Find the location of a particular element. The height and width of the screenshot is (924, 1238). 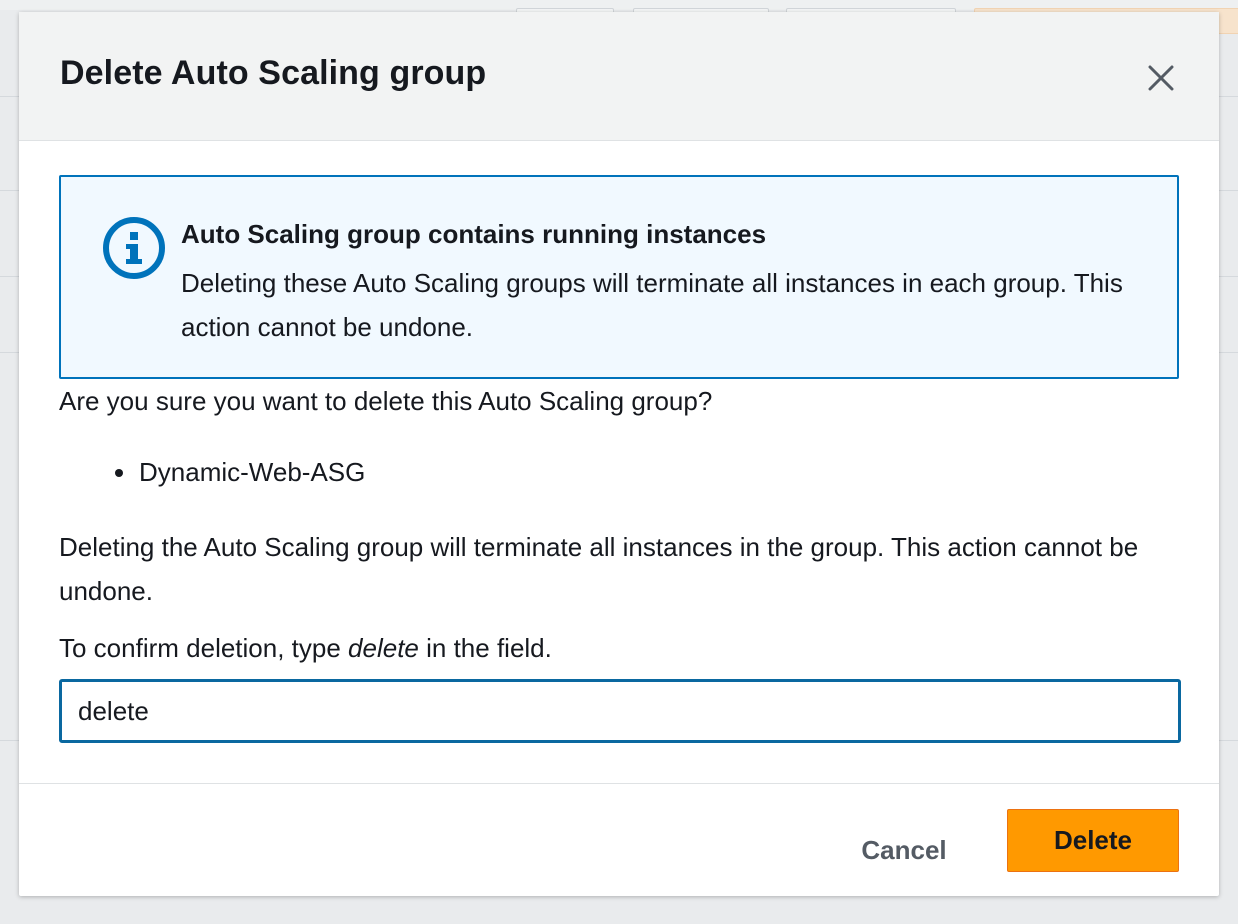

confirm-keyword: delete is located at coordinates (383, 648).